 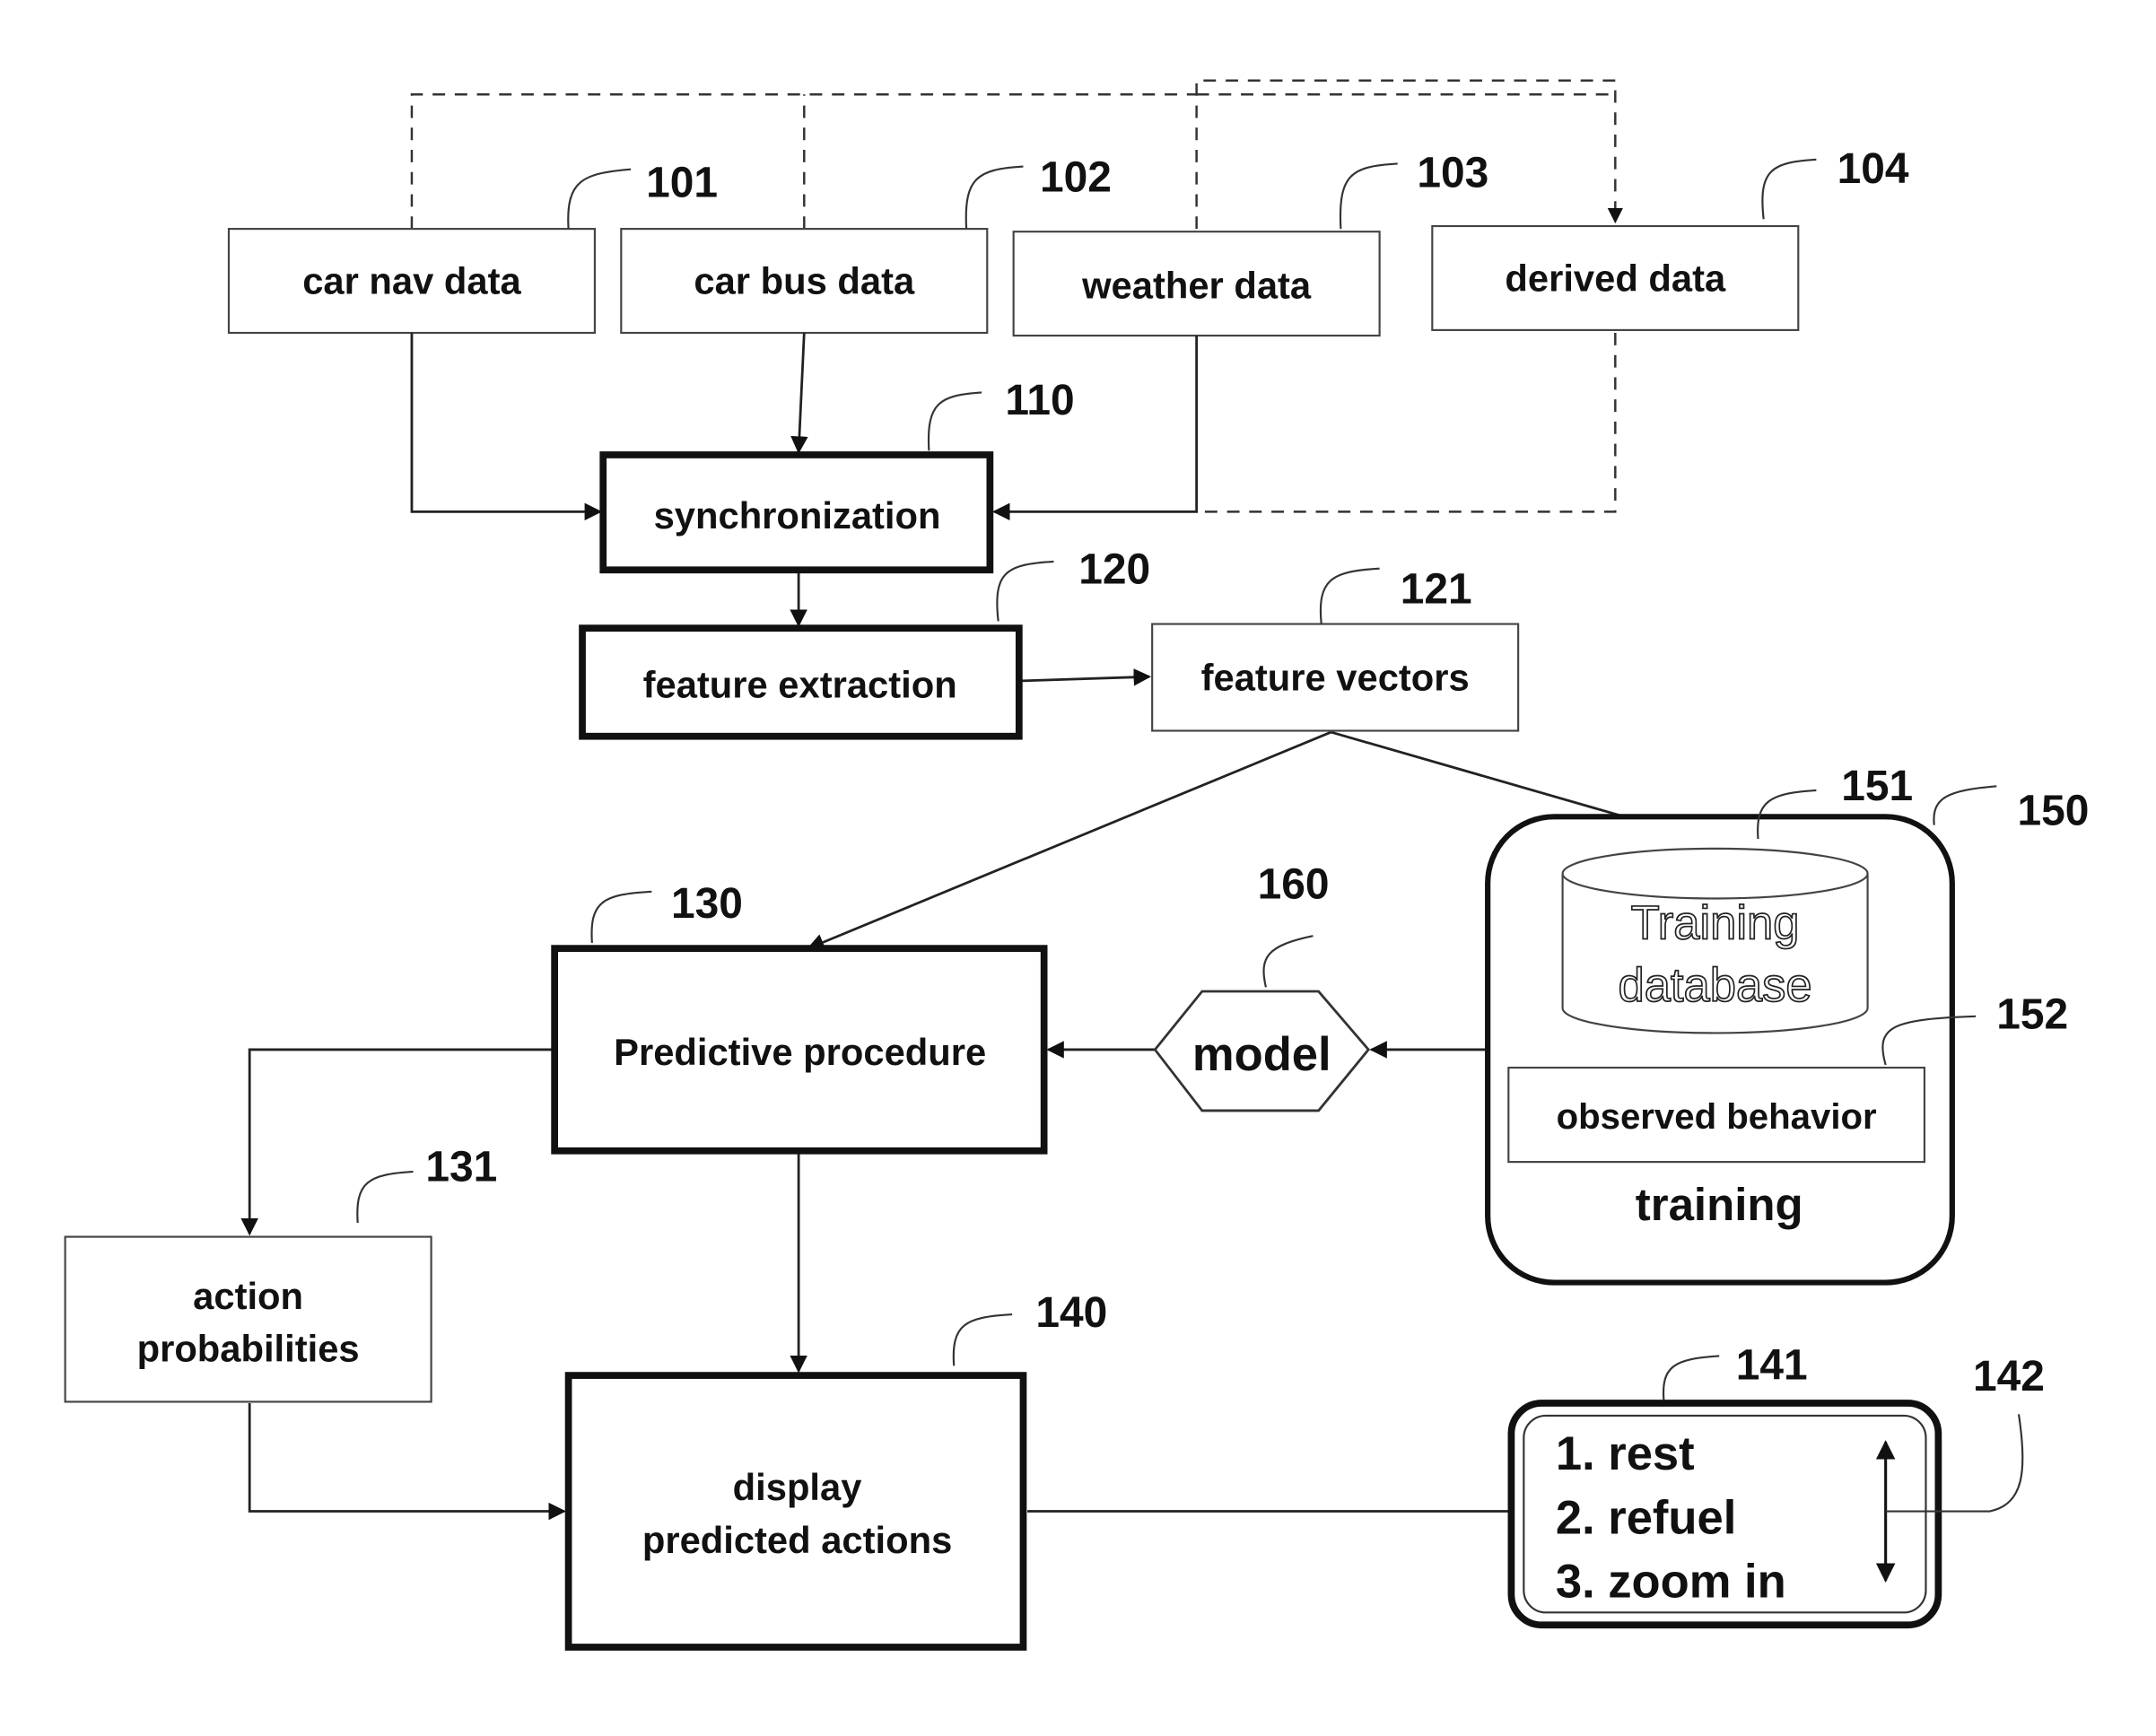 I want to click on ref-104: 104, so click(x=1873, y=169).